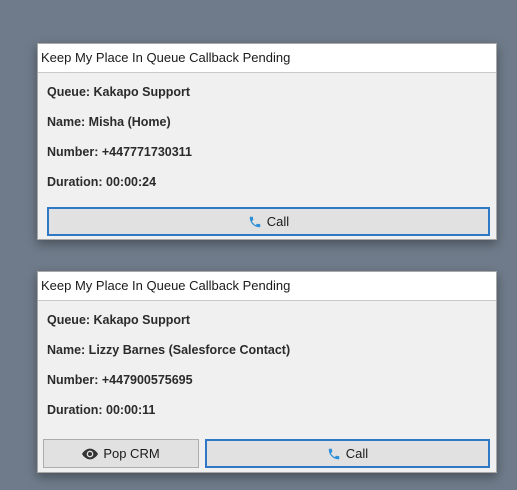  What do you see at coordinates (169, 350) in the screenshot?
I see `caller-name-label: Name: Lizzy Barnes (Salesforce Contact)` at bounding box center [169, 350].